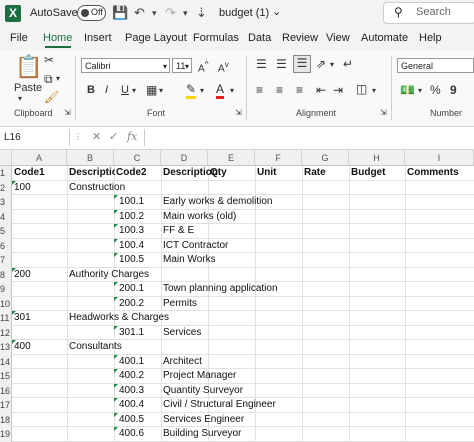 The height and width of the screenshot is (442, 474). I want to click on cell-d: Main works (old), so click(199, 217).